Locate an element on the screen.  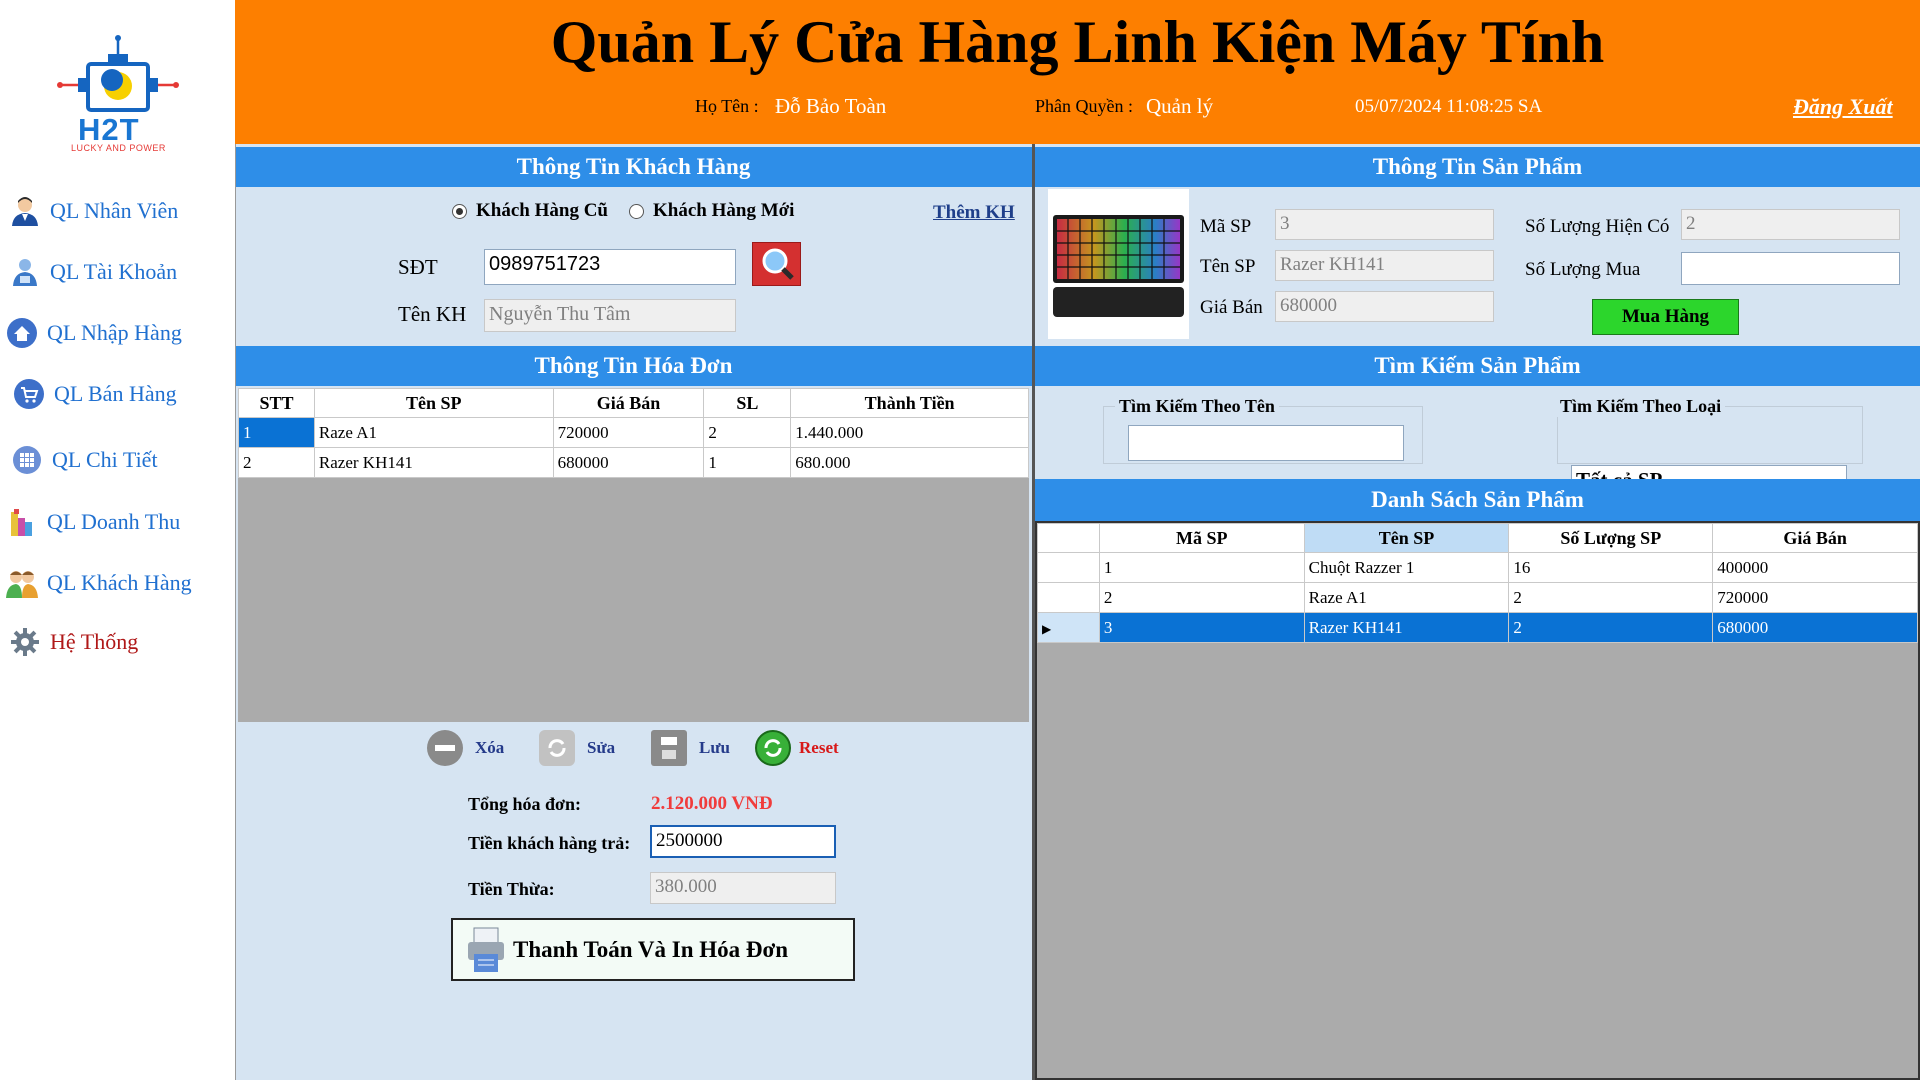
floppy-disk-icon is located at coordinates (669, 748).